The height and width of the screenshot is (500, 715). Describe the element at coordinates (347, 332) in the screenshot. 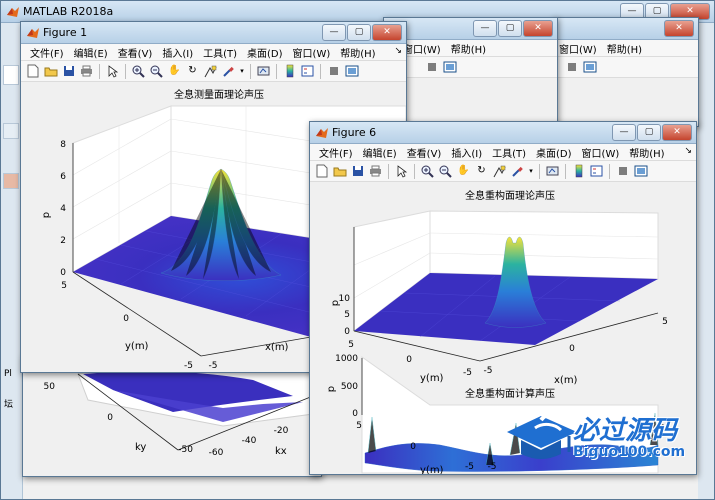

I see `p1-z-tick-0: 0` at that location.